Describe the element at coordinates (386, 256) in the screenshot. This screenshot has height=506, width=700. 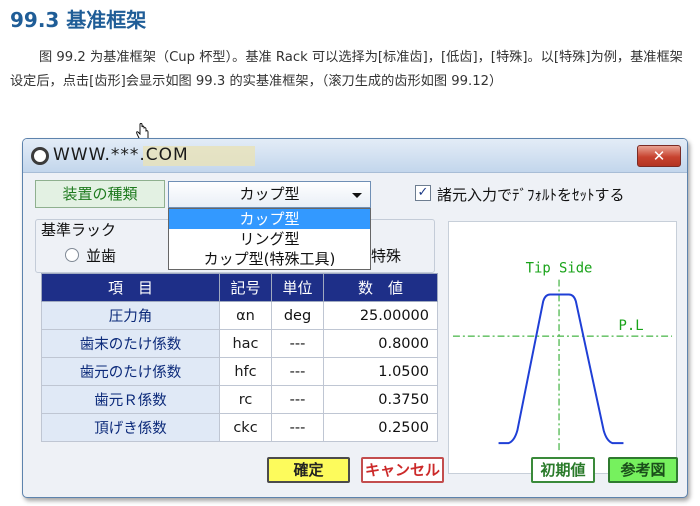
I see `radio-special-label: 特殊` at that location.